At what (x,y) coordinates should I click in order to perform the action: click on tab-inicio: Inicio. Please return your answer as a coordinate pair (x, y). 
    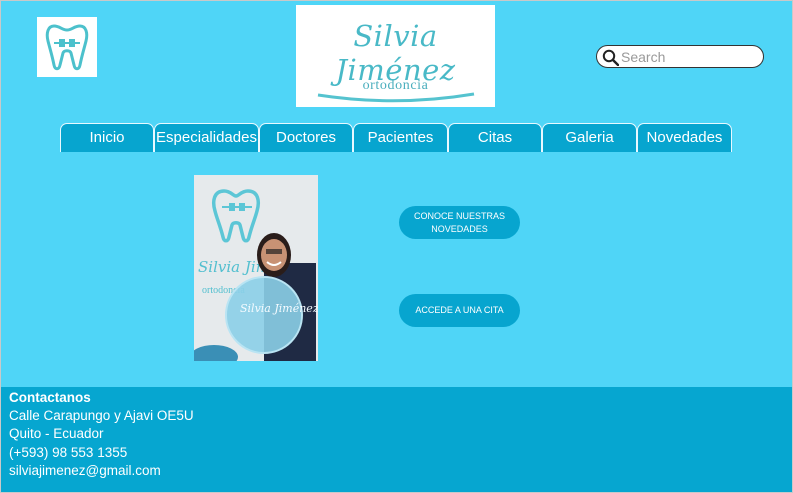
    Looking at the image, I should click on (107, 137).